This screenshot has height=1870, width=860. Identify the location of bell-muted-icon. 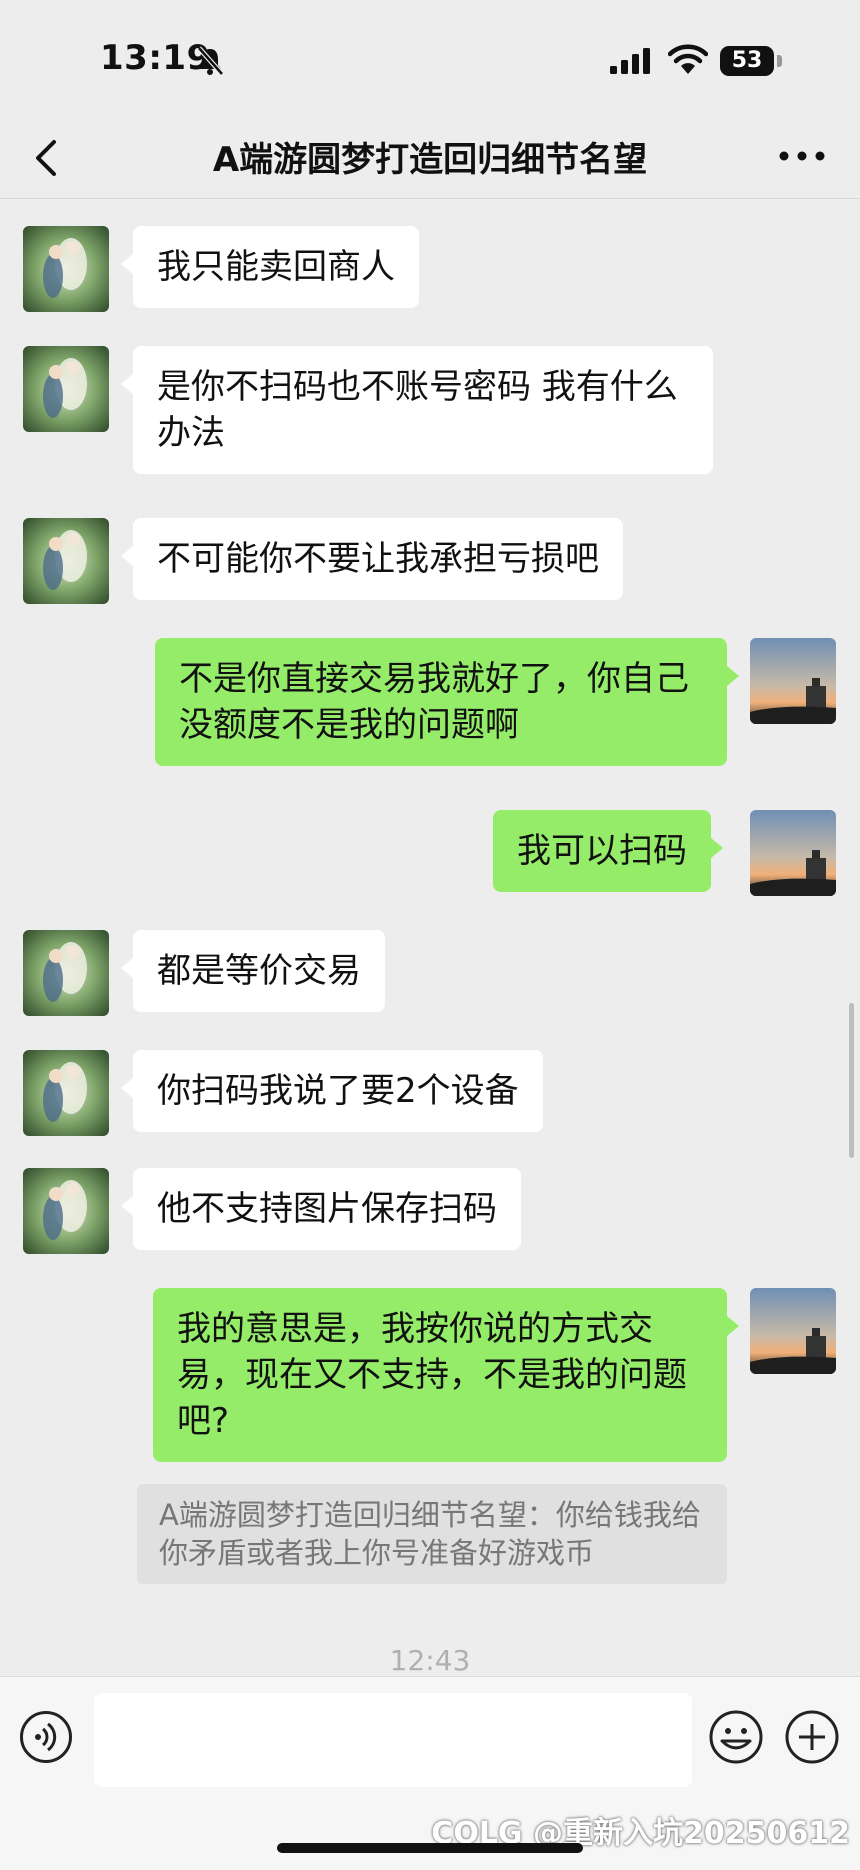
(210, 61).